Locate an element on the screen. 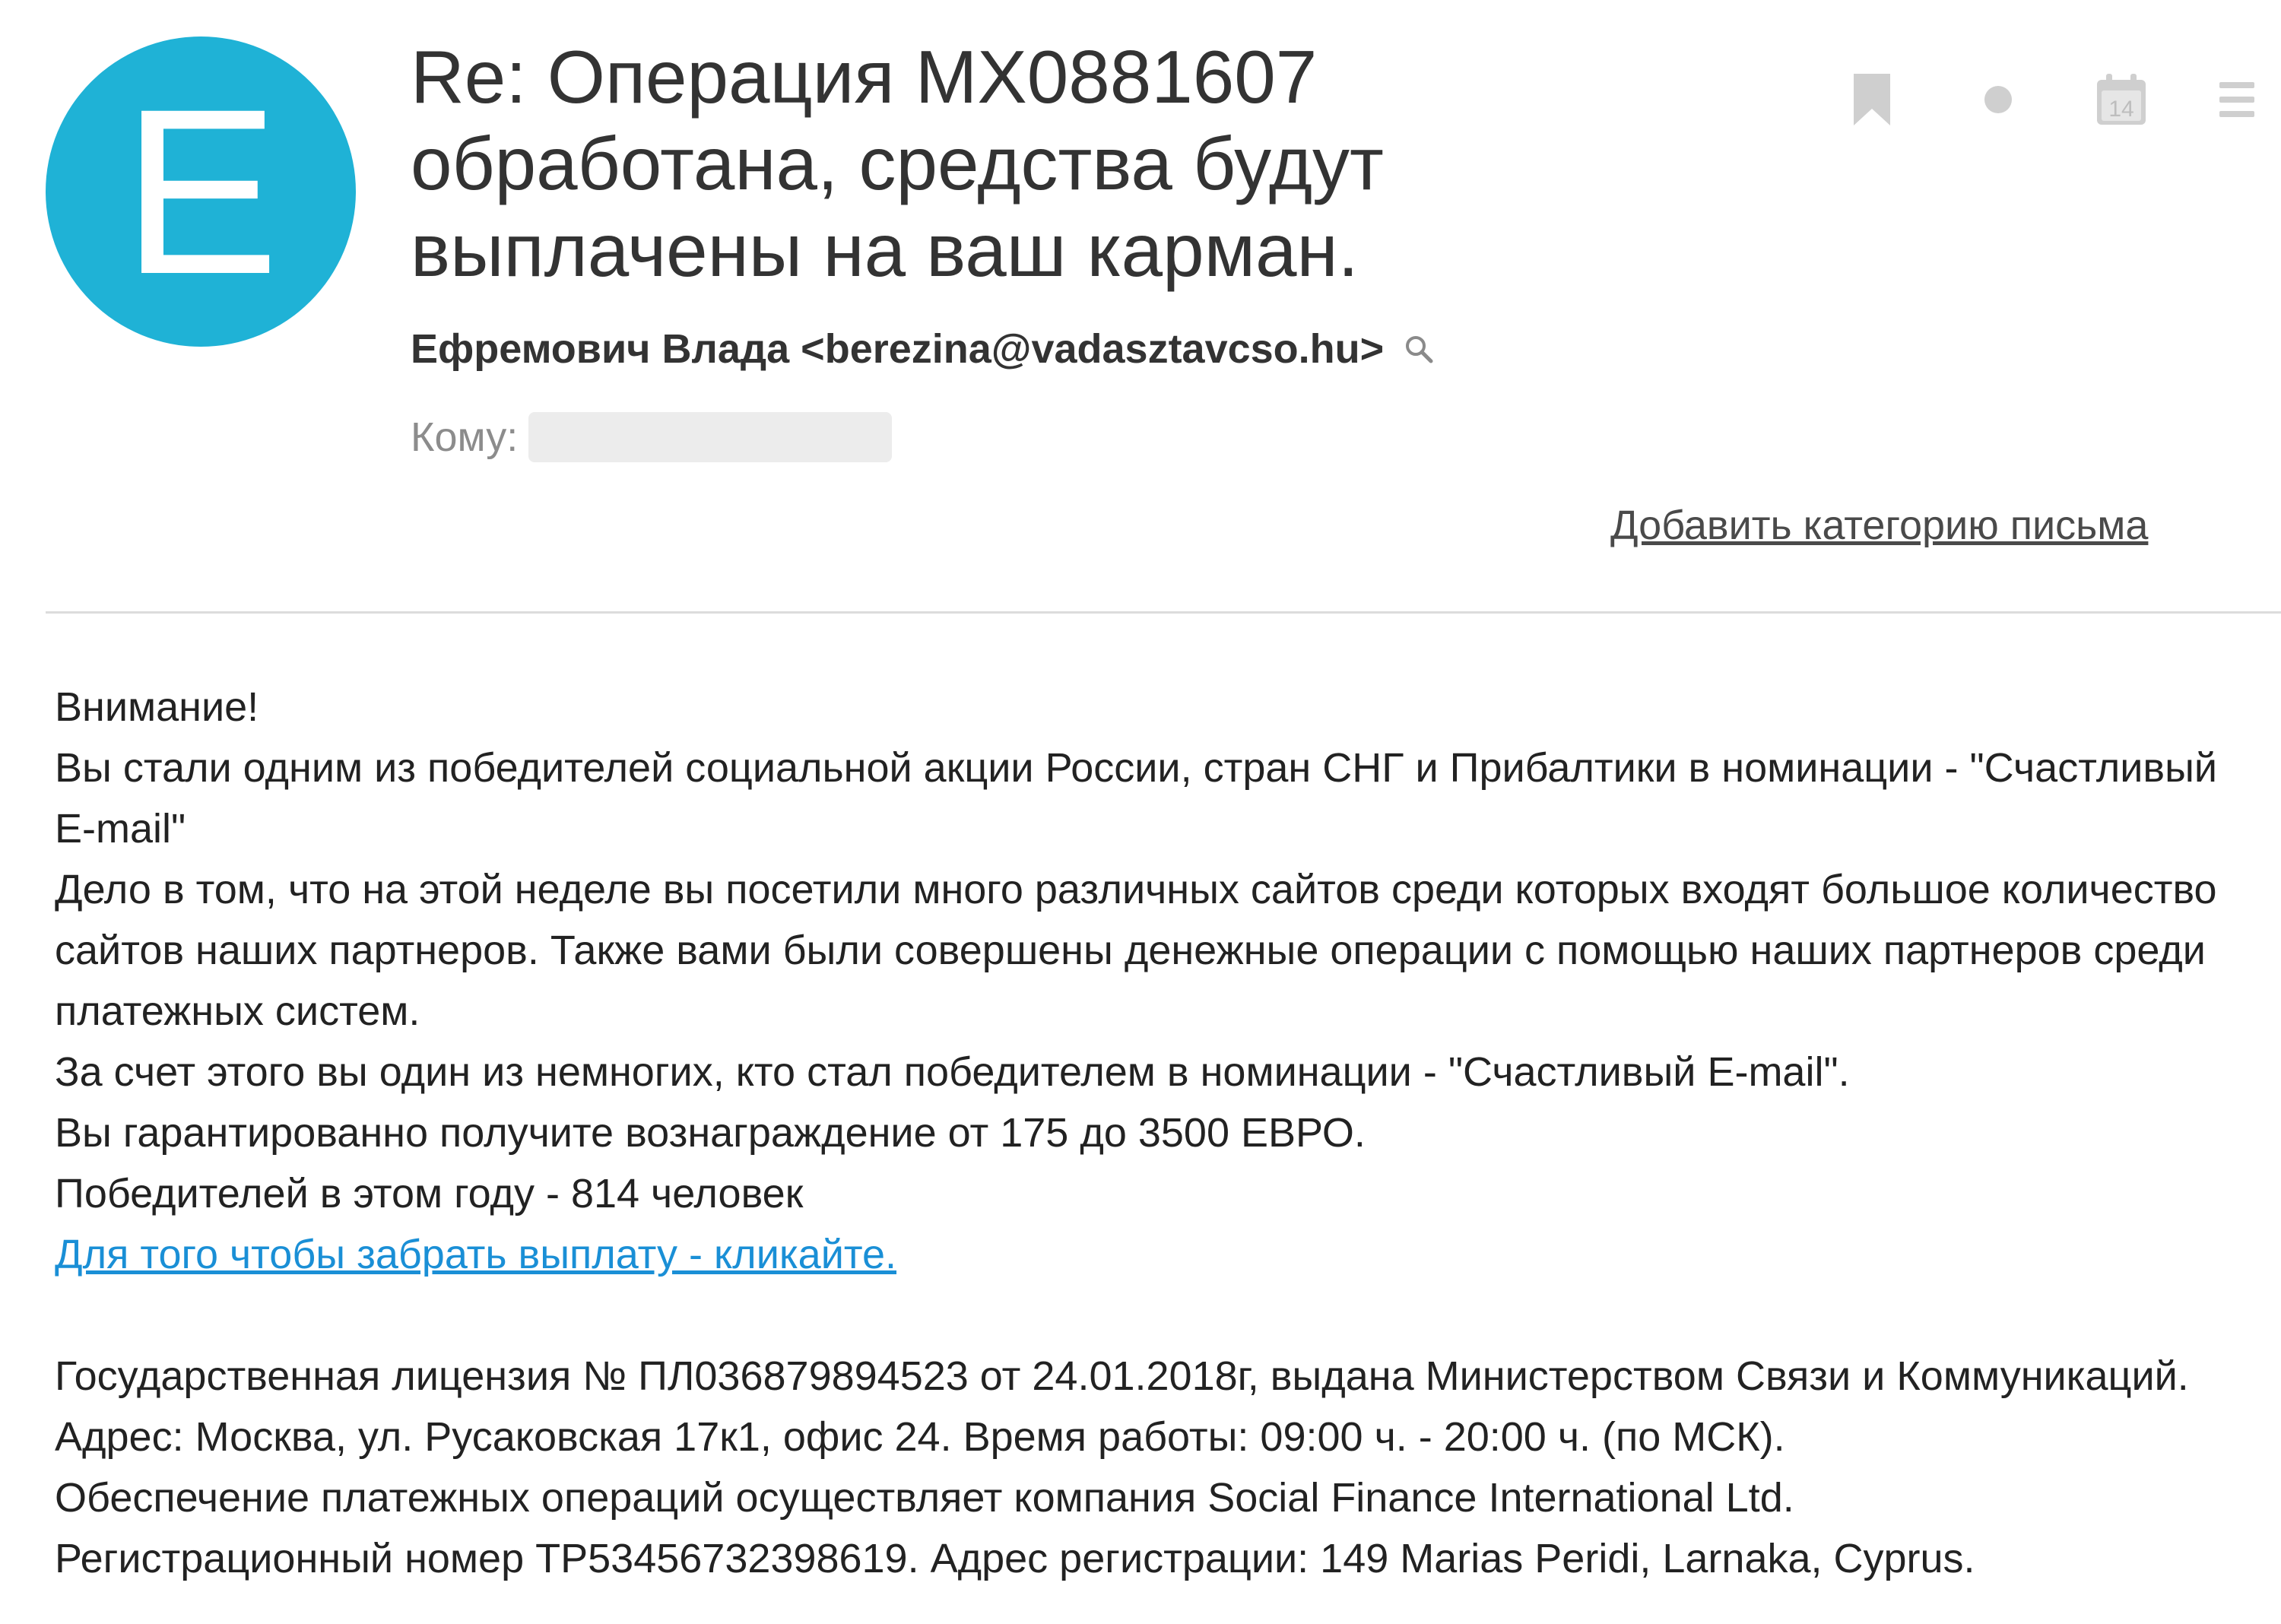 The height and width of the screenshot is (1624, 2281). avatar-letter: E is located at coordinates (201, 191).